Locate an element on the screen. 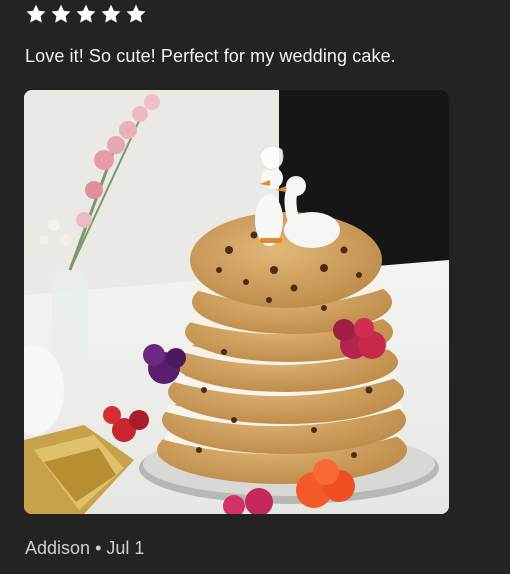 This screenshot has height=574, width=510. reviewer-name: Addison is located at coordinates (57, 548).